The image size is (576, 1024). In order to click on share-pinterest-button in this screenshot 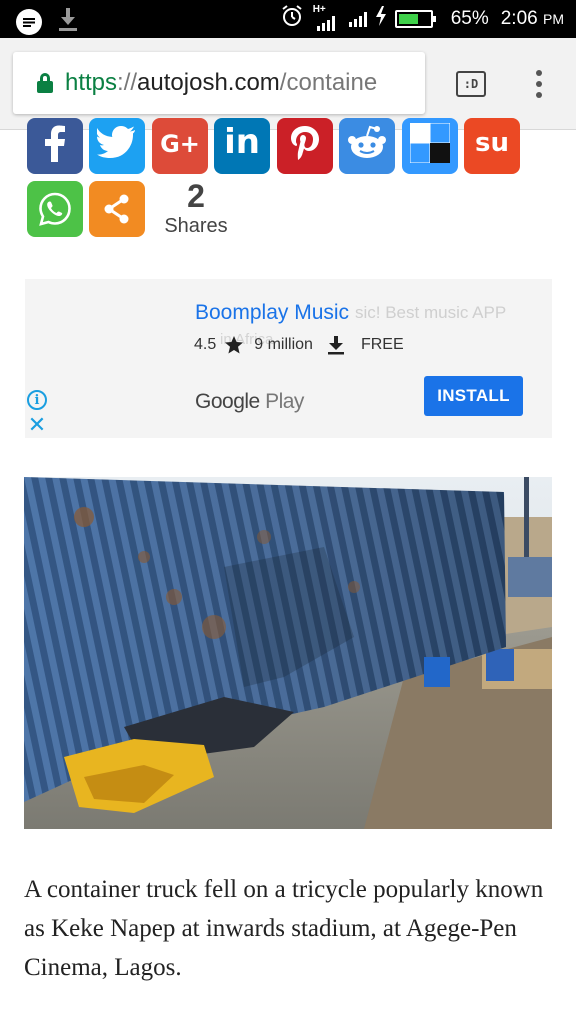, I will do `click(305, 146)`.